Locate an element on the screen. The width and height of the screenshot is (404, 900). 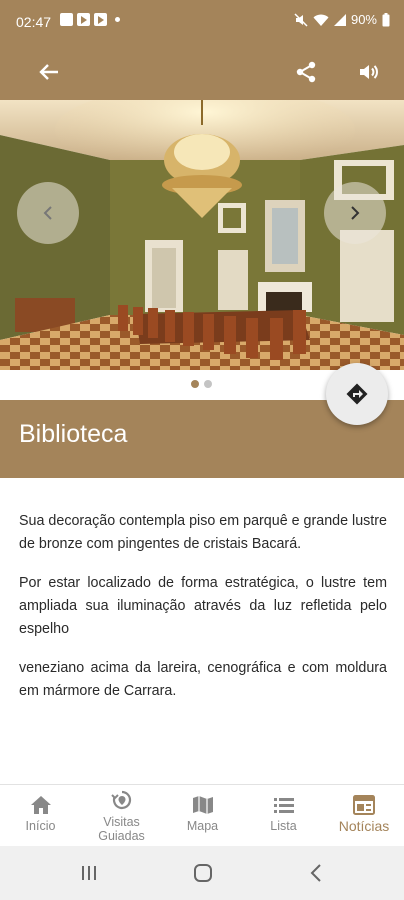
volume-icon is located at coordinates (369, 72).